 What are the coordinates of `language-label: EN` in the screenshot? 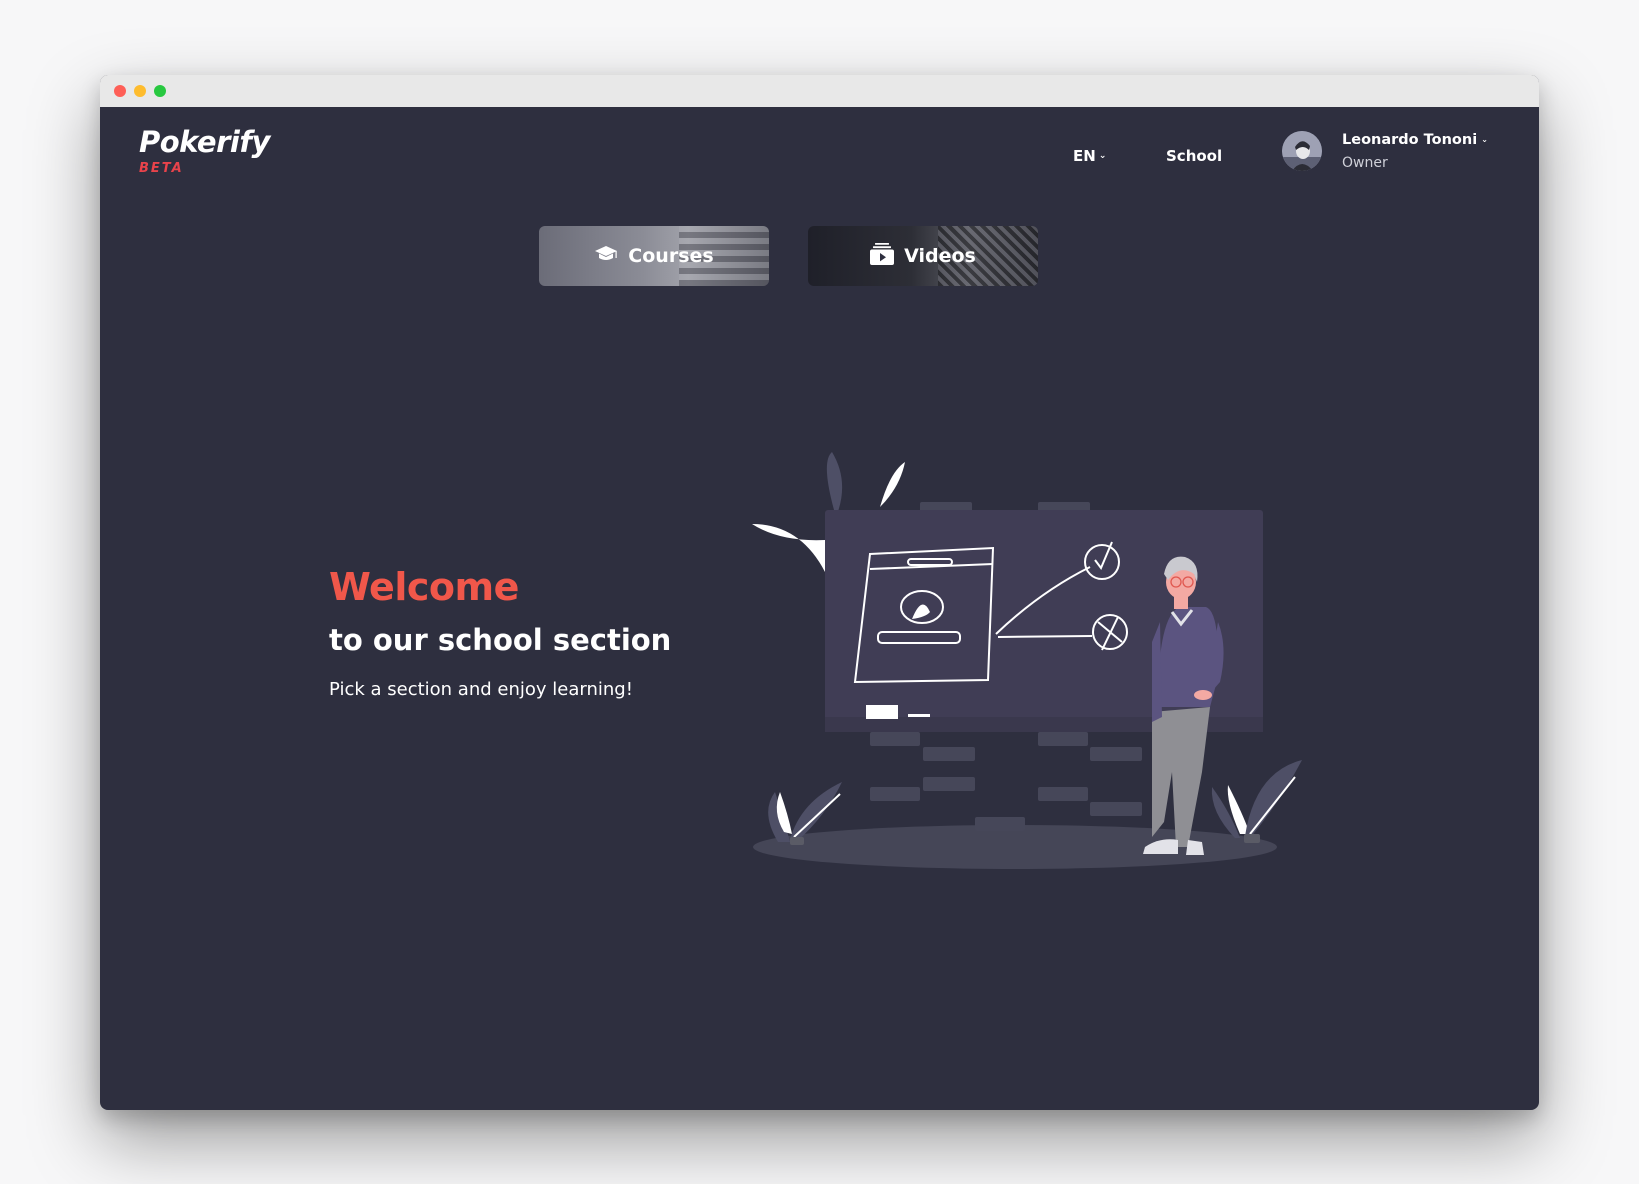 It's located at (1084, 156).